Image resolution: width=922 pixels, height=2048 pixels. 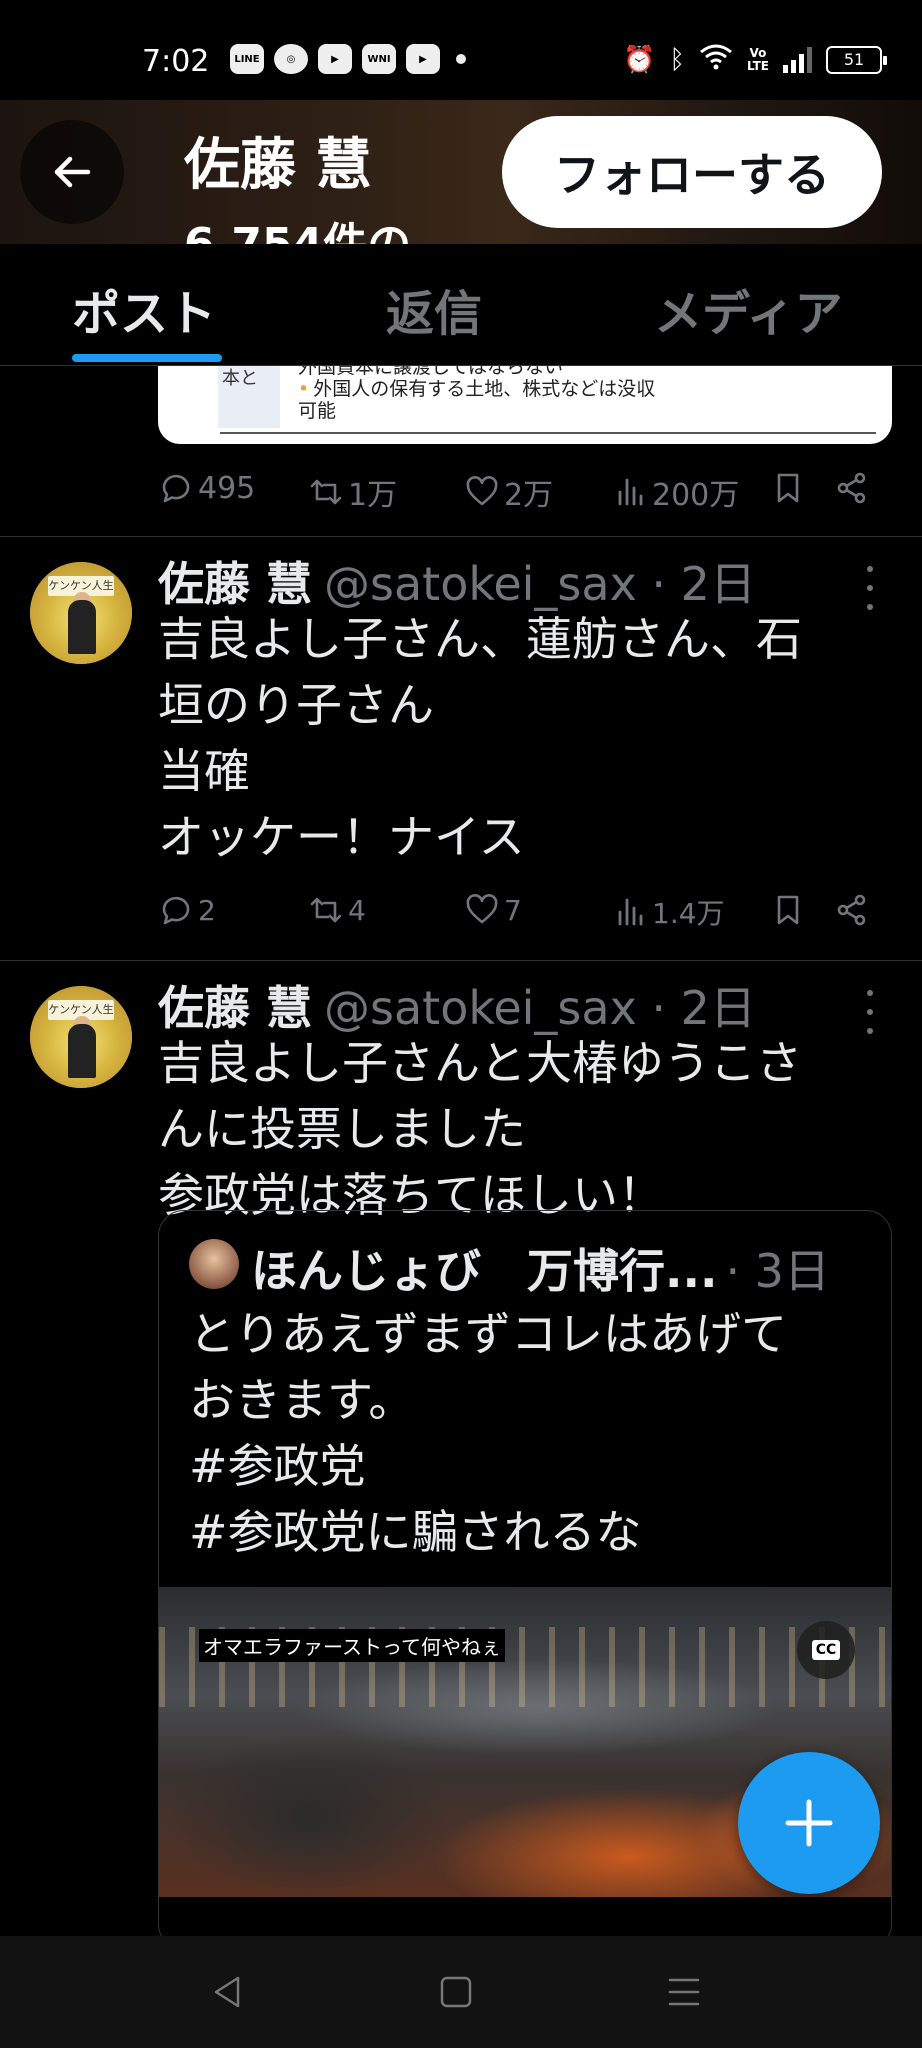 I want to click on post-text-line: オッケー！ナイス, so click(x=341, y=837).